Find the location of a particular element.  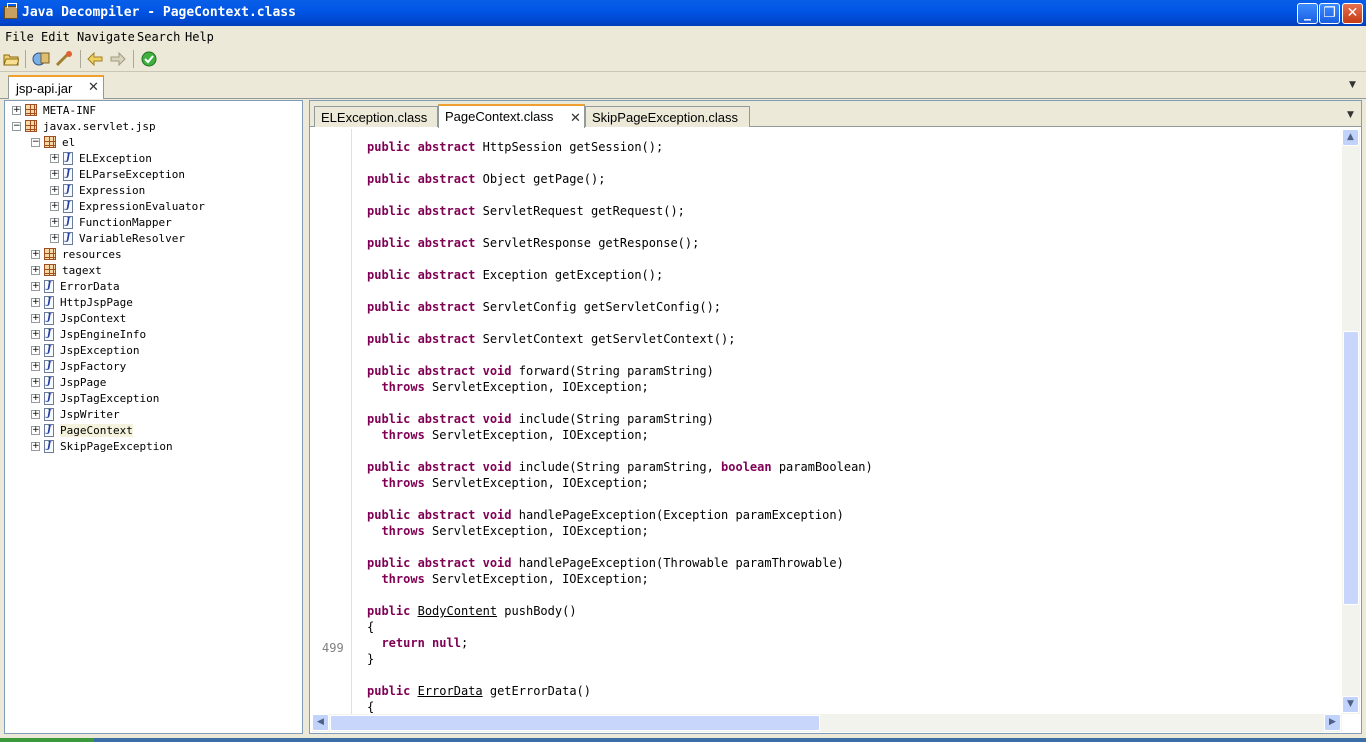

tree-node: + J ExpressionEvaluator is located at coordinates (127, 206).